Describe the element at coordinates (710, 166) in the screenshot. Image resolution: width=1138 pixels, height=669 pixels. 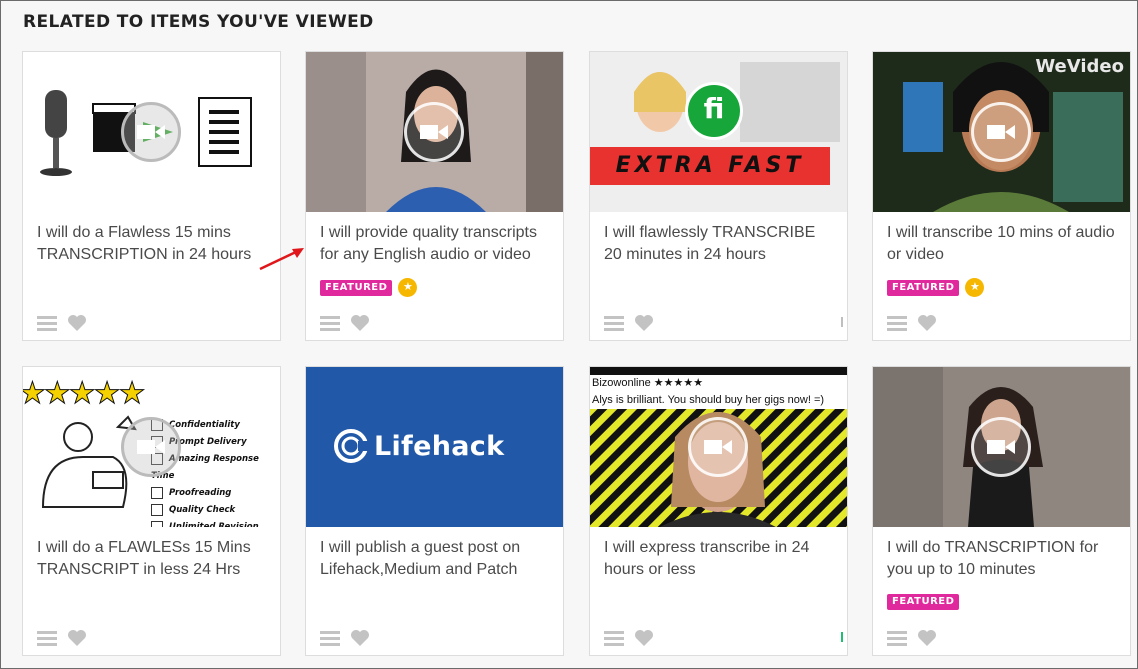
I see `extra-fast-banner: EXTRA FAST` at that location.